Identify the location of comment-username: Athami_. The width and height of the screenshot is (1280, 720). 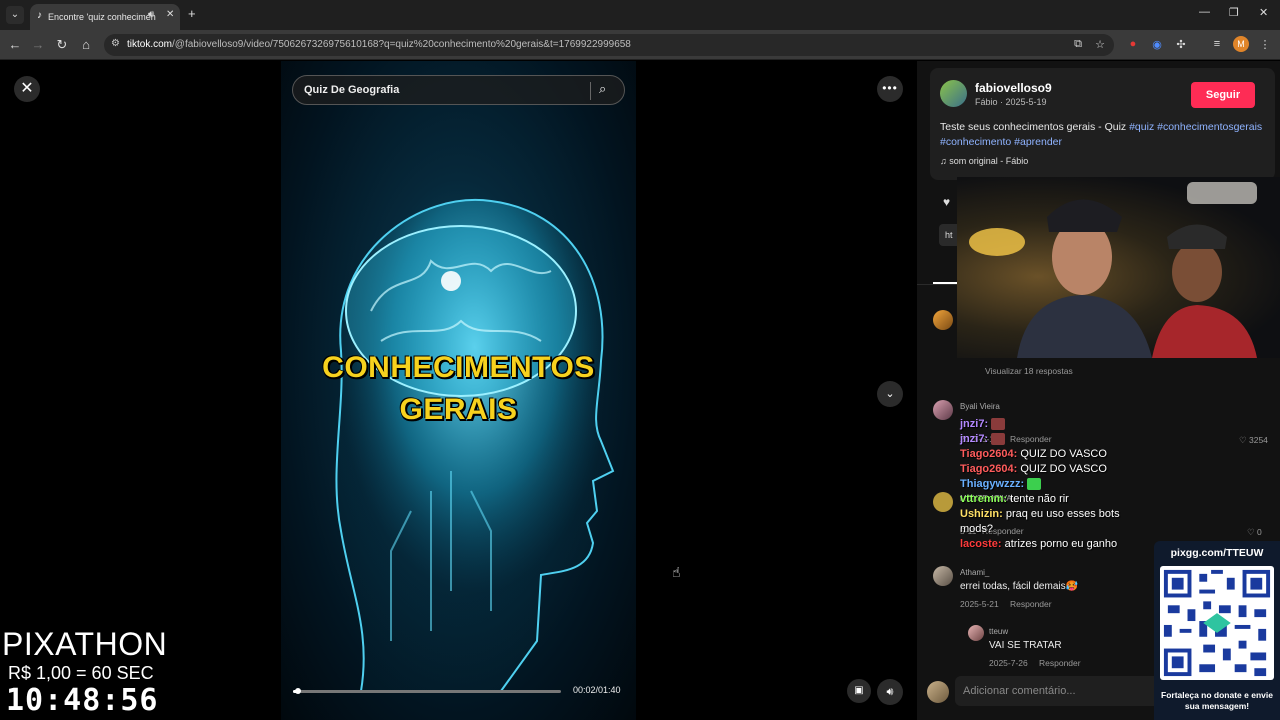
(974, 572).